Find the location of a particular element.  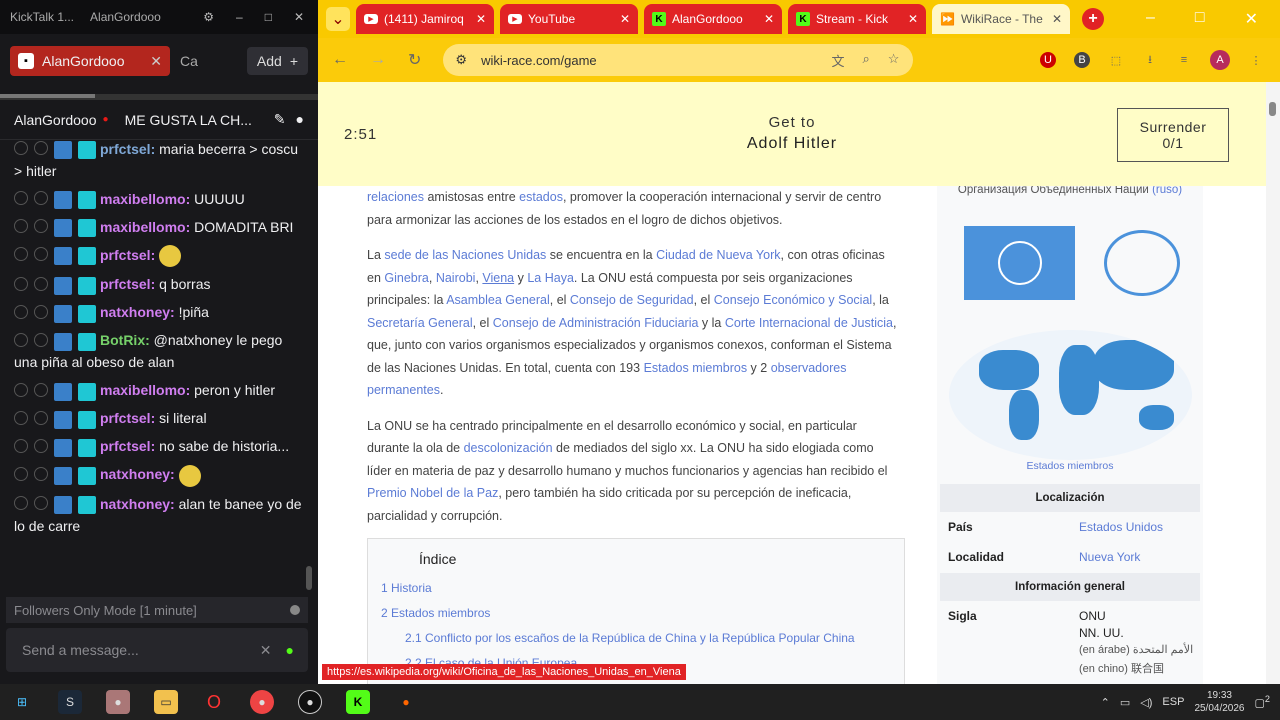

notification-icon: ▢2 is located at coordinates (1263, 702).